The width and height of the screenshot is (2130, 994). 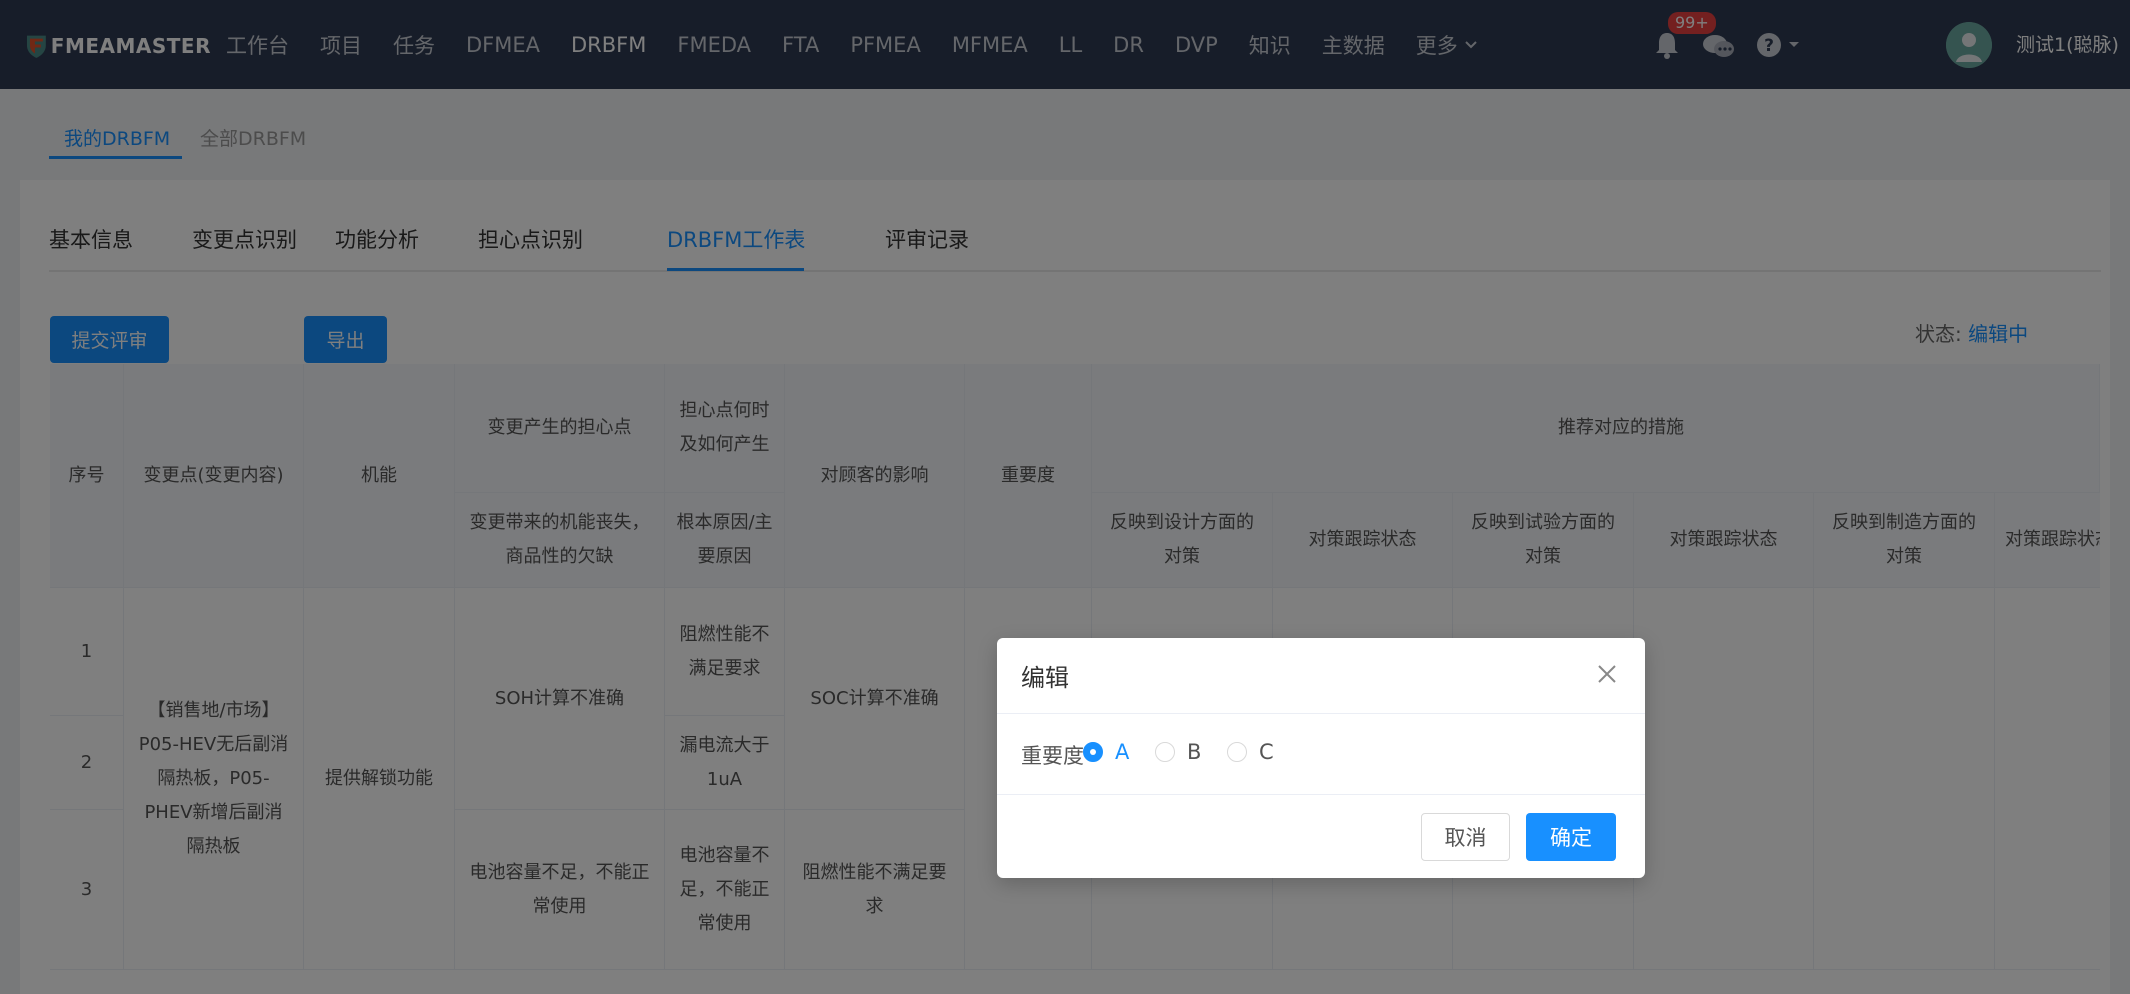 What do you see at coordinates (1607, 674) in the screenshot?
I see `close-icon` at bounding box center [1607, 674].